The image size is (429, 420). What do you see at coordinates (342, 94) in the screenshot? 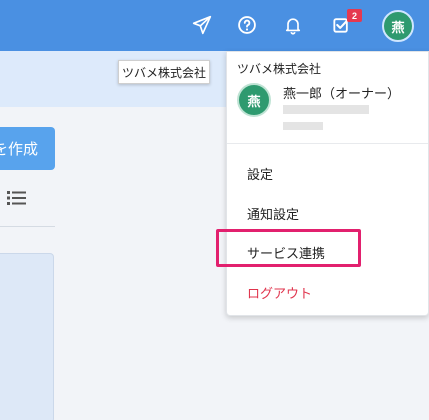
I see `dropdown-user-name: 燕一郎（オーナー）` at bounding box center [342, 94].